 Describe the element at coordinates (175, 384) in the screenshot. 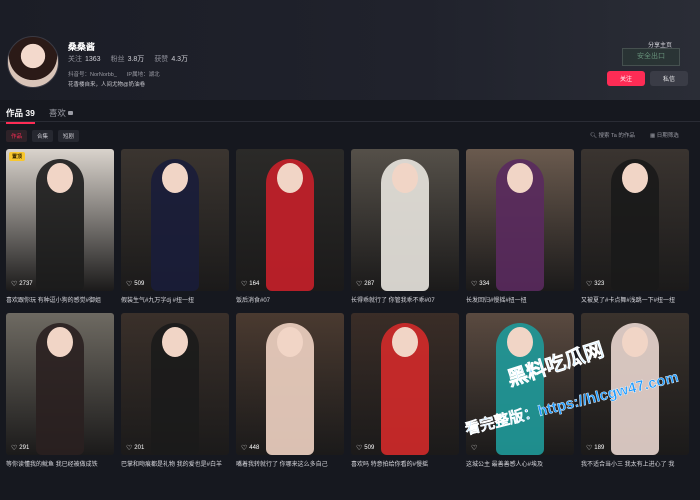

I see `video-thumbnail: ♡ 201` at that location.